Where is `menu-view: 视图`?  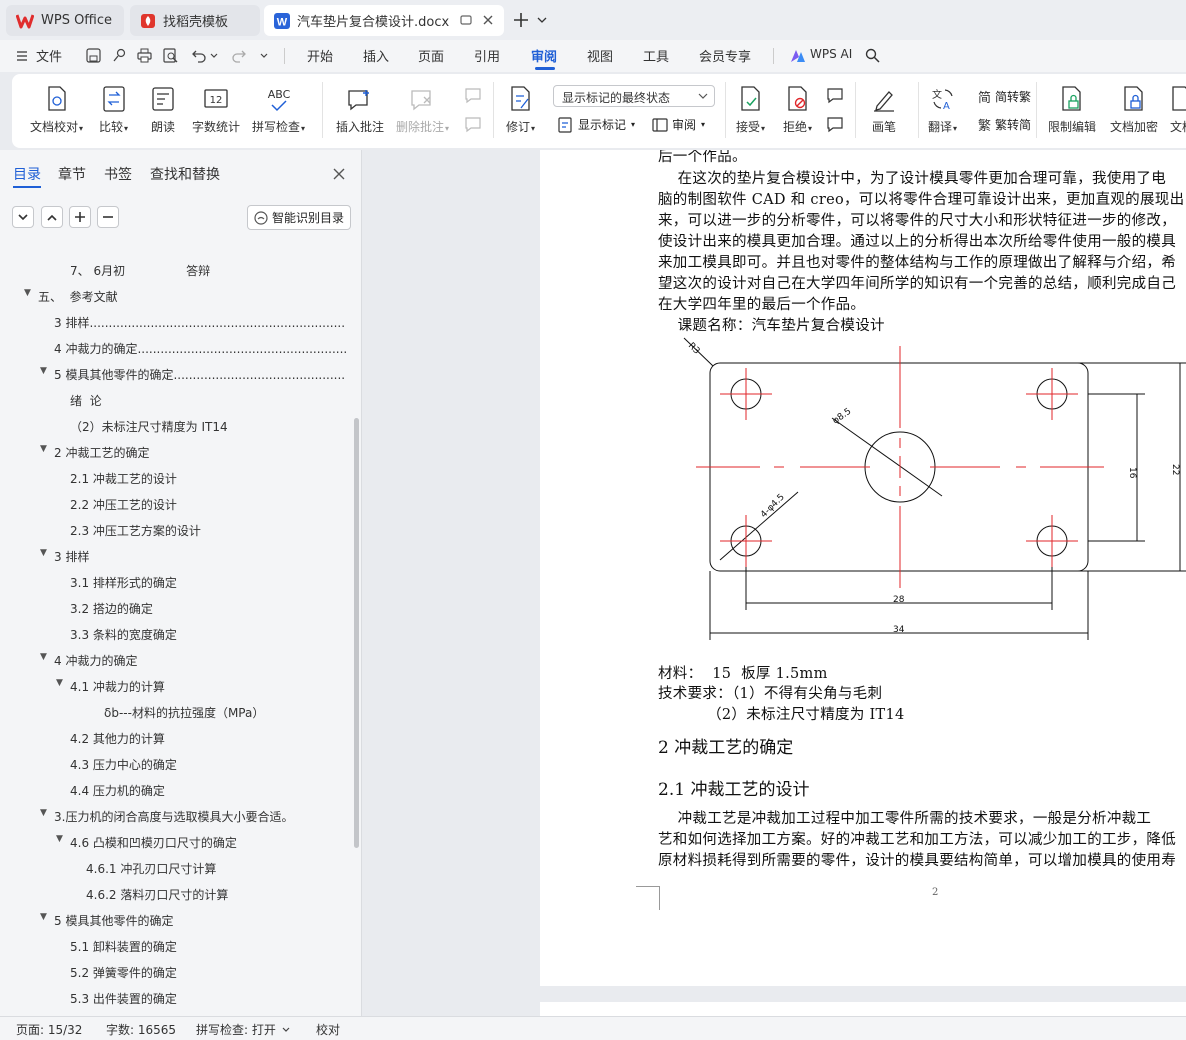
menu-view: 视图 is located at coordinates (600, 55).